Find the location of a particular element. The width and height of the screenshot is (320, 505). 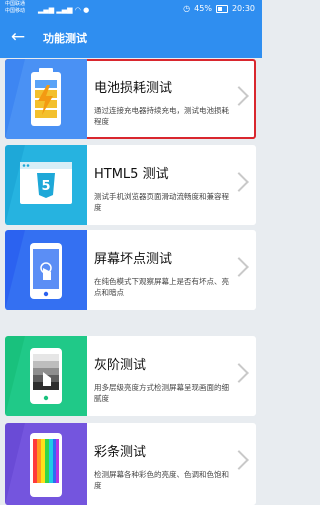

battery-test-card: 电池损耗测试 通过连接充电器持续充电，测试电池损耗程度 is located at coordinates (130, 99).